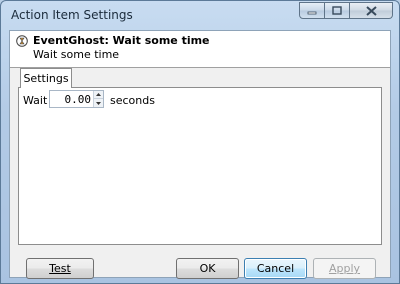 The height and width of the screenshot is (284, 400). Describe the element at coordinates (72, 15) in the screenshot. I see `window-title: Action Item Settings` at that location.